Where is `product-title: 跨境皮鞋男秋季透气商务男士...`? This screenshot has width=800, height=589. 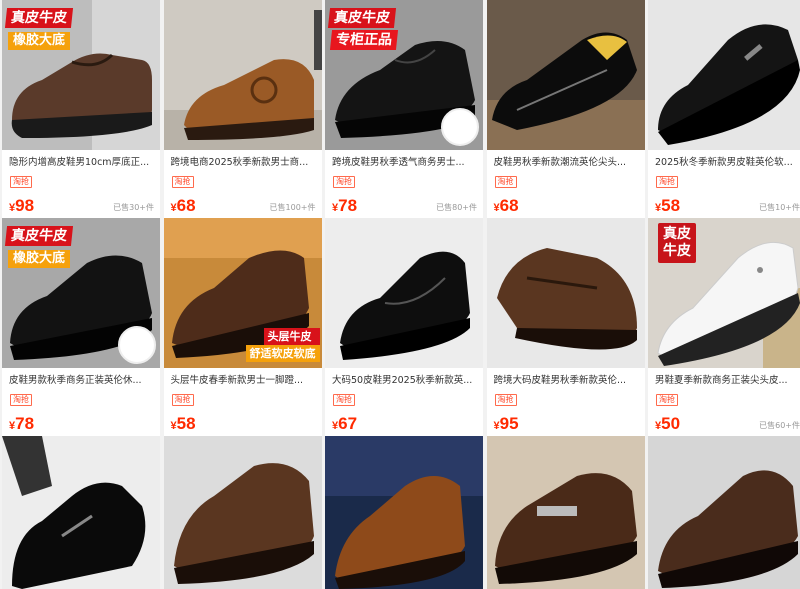 product-title: 跨境皮鞋男秋季透气商务男士... is located at coordinates (405, 162).